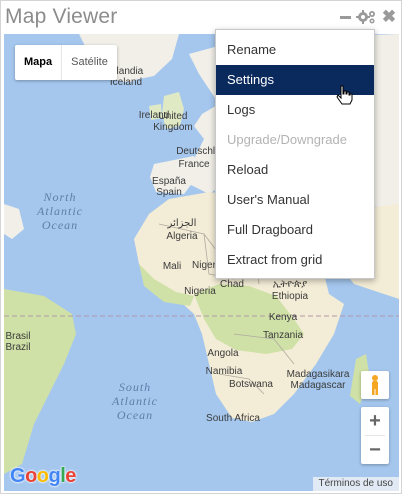  What do you see at coordinates (389, 16) in the screenshot?
I see `close-icon: ✖` at bounding box center [389, 16].